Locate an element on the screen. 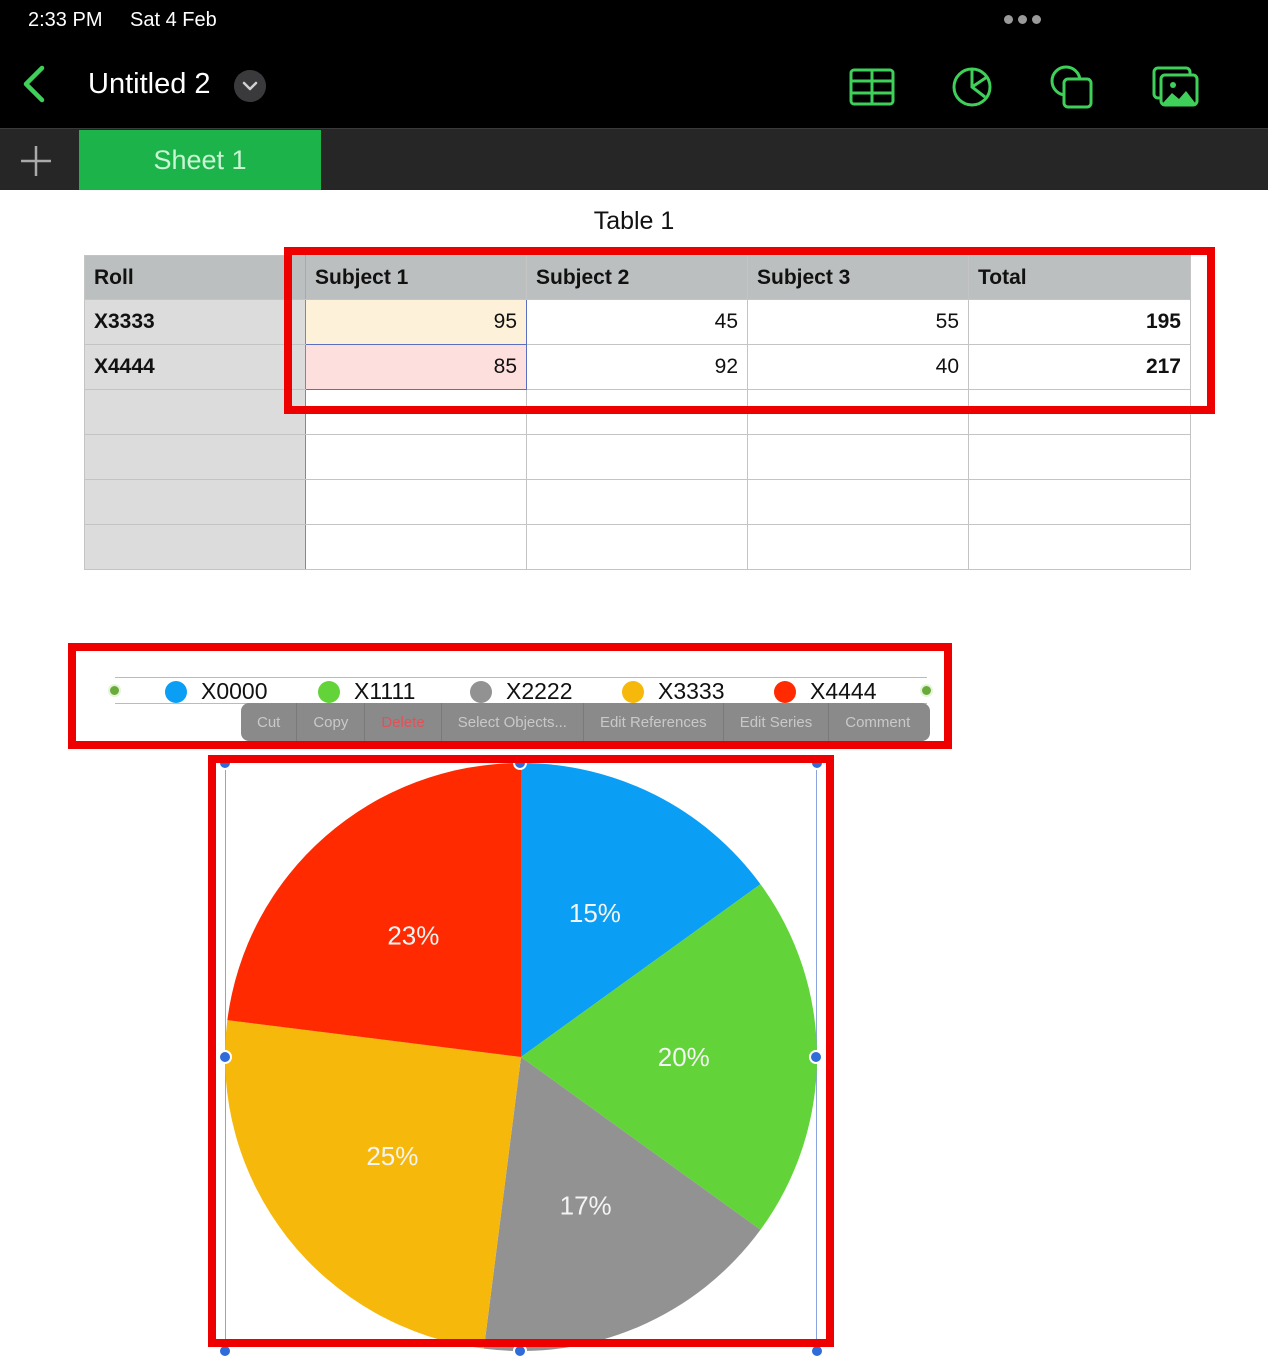 The width and height of the screenshot is (1268, 1358). sheet-bar: Sheet 1 is located at coordinates (634, 159).